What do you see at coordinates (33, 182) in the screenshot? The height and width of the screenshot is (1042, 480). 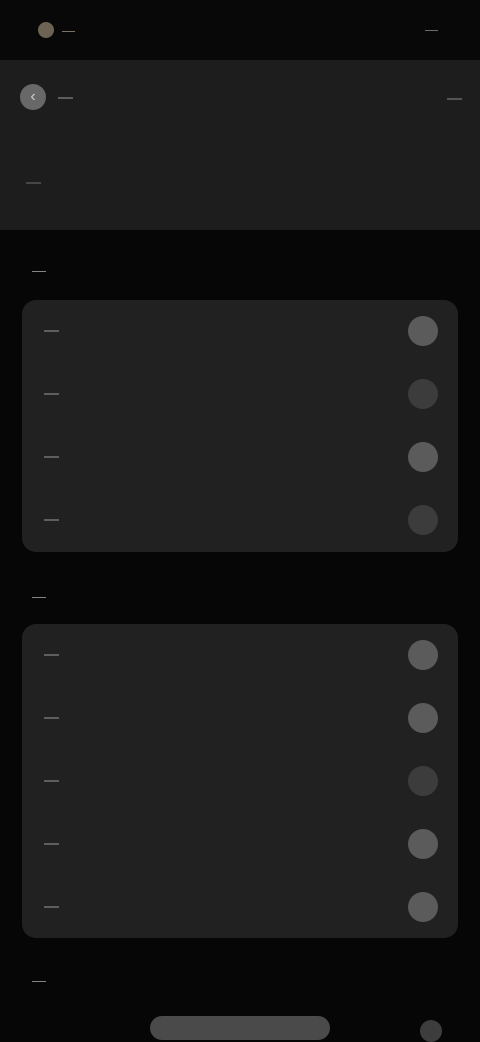 I see `page-subtitle: —` at bounding box center [33, 182].